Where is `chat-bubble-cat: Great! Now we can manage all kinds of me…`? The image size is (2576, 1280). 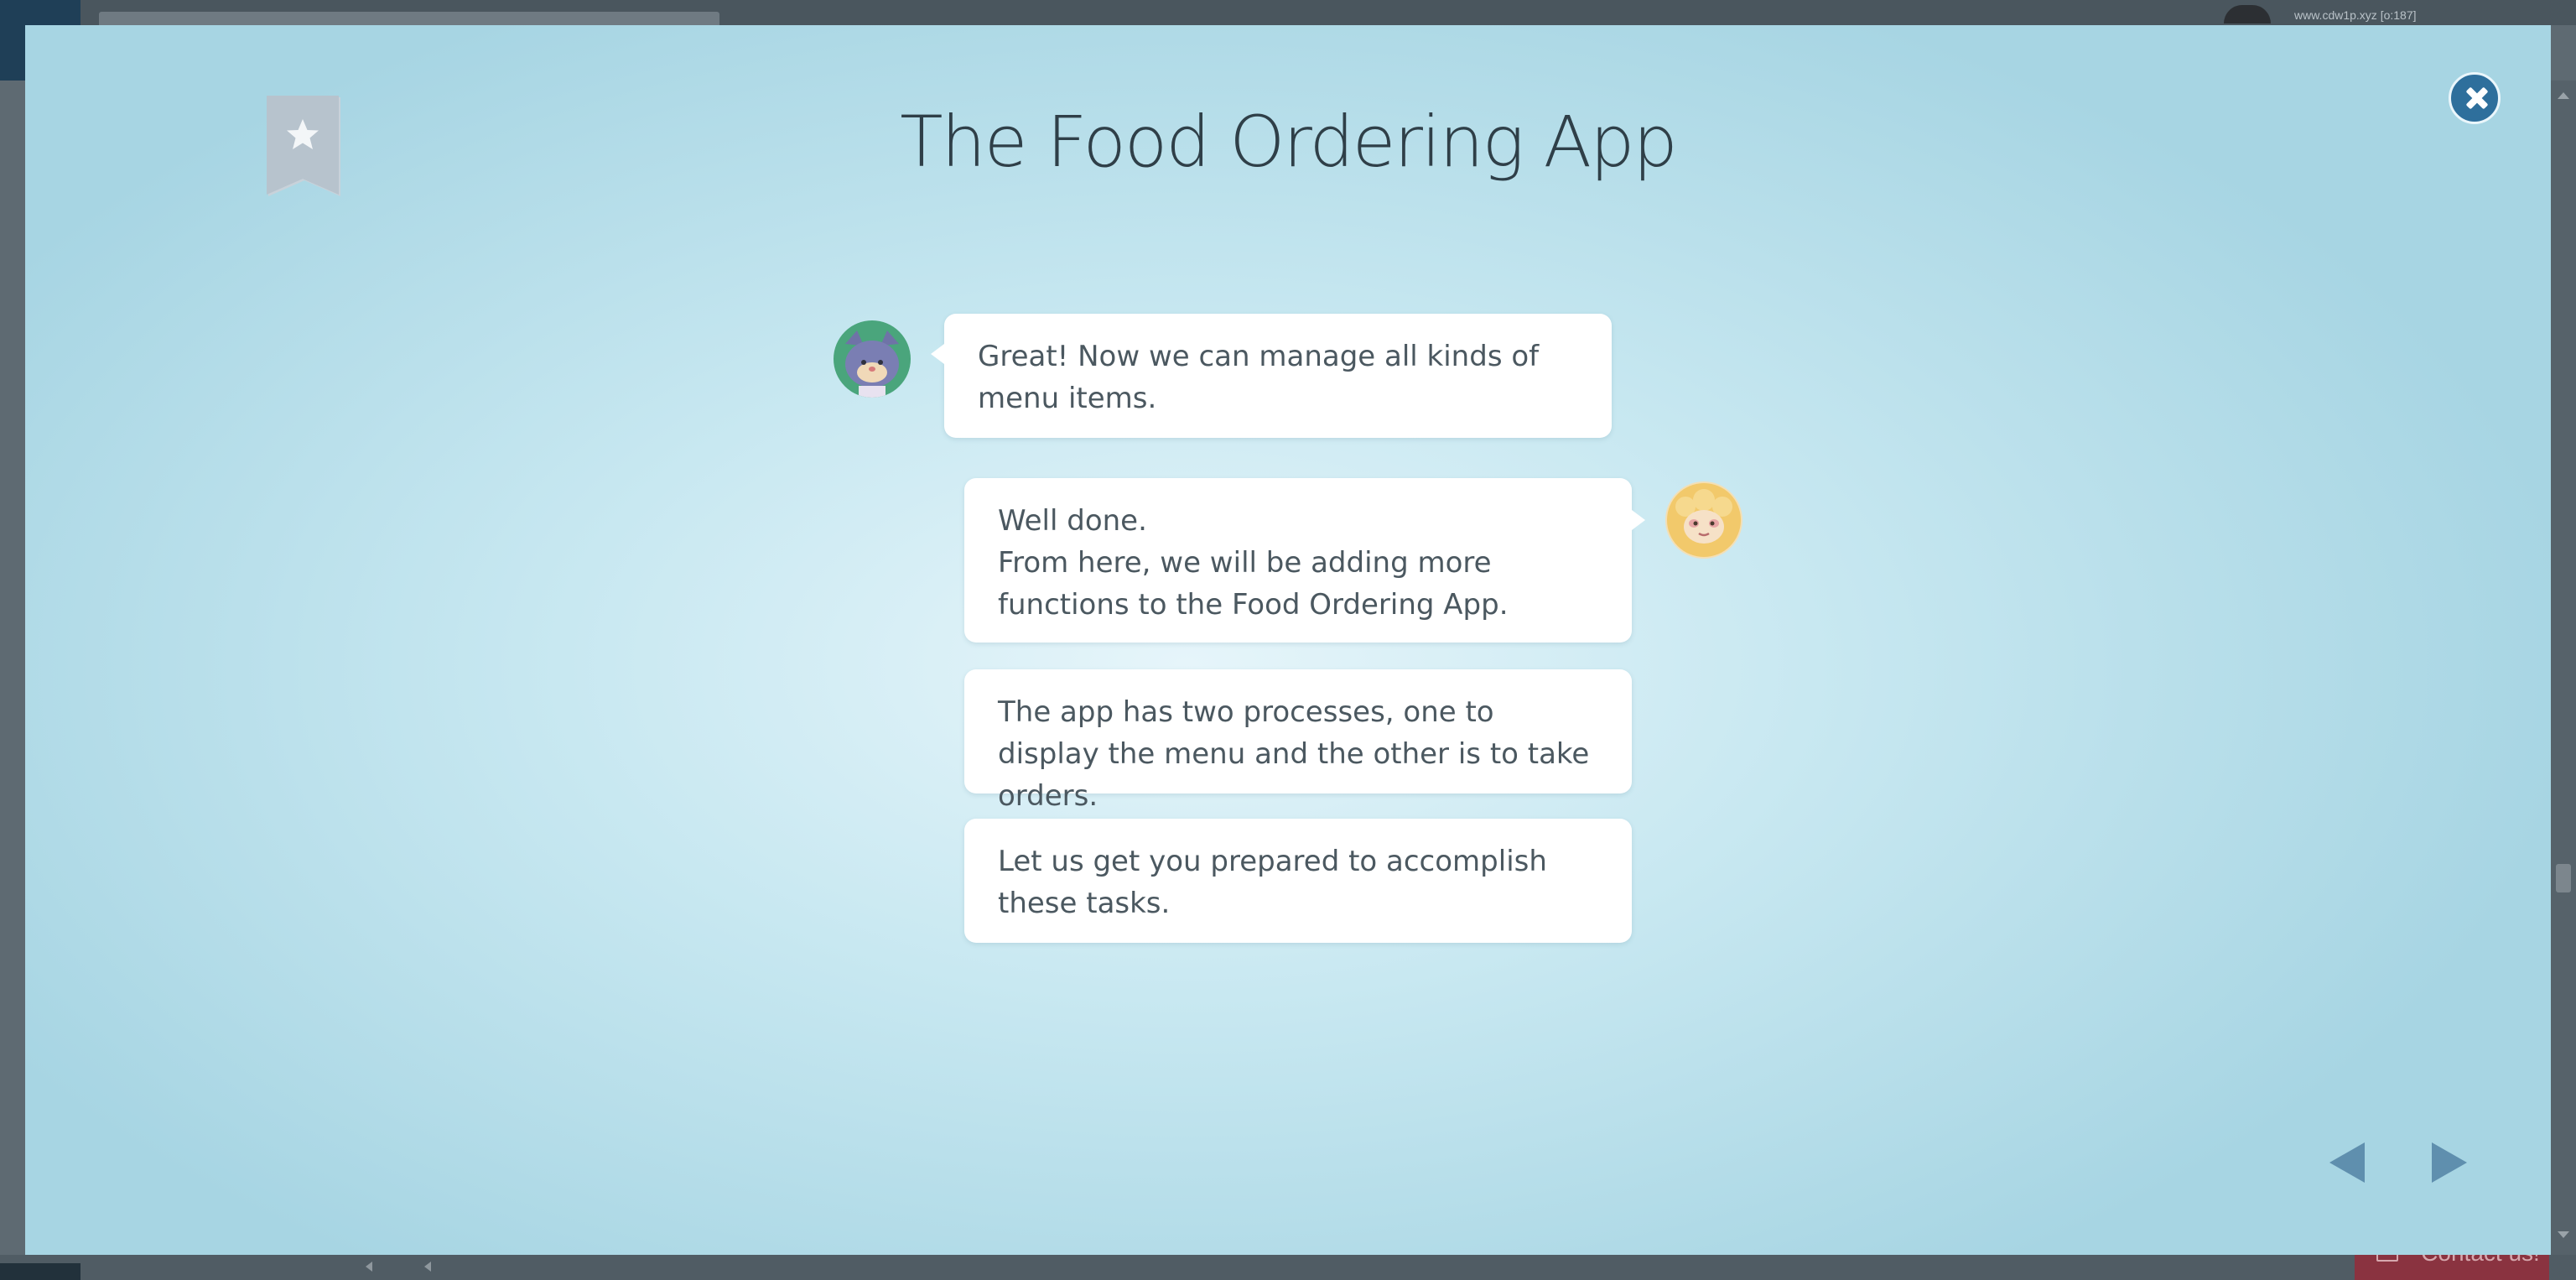
chat-bubble-cat: Great! Now we can manage all kinds of me… is located at coordinates (1271, 376).